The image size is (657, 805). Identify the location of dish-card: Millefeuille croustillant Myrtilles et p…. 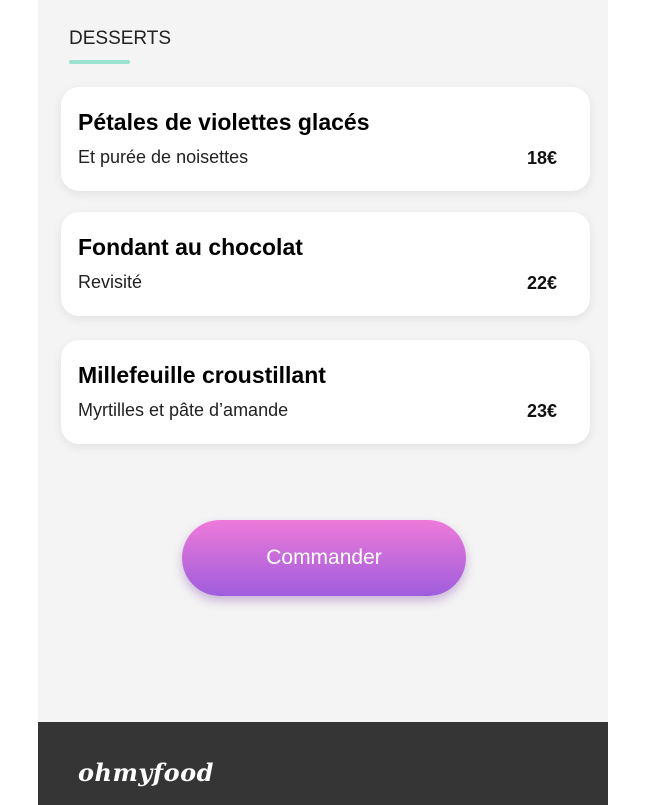
(325, 392).